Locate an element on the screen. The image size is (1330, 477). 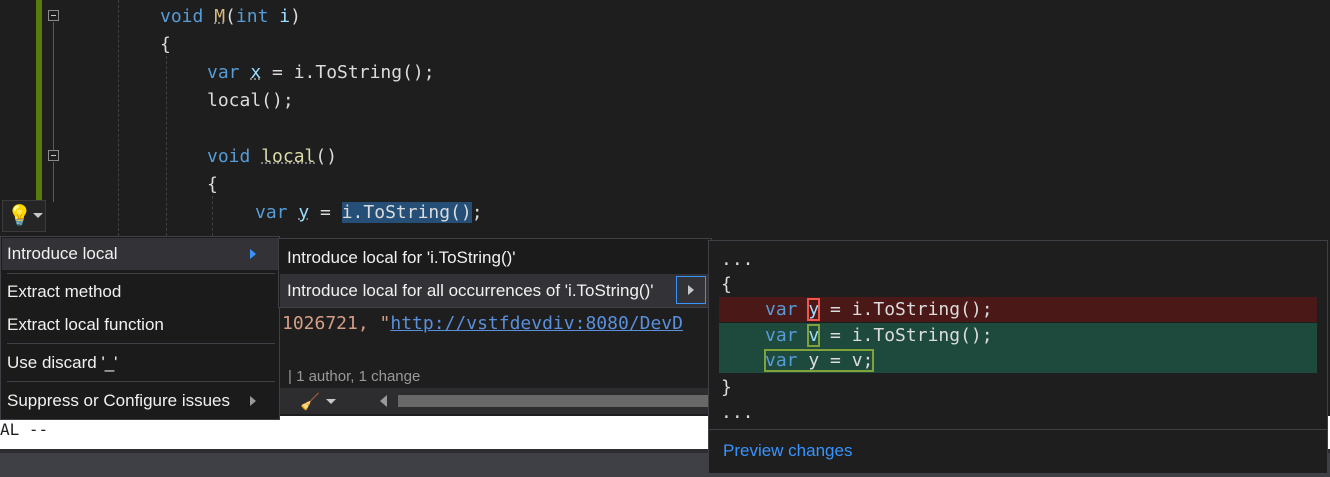
code-line-local-call: local(); is located at coordinates (250, 101).